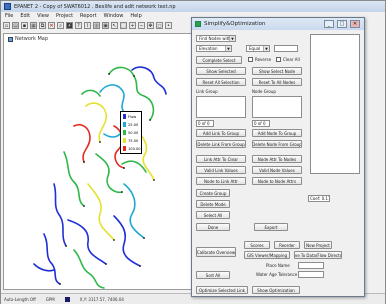 This screenshot has width=386, height=304. Describe the element at coordinates (235, 24) in the screenshot. I see `dialog-title: Simplify&Optimization` at that location.